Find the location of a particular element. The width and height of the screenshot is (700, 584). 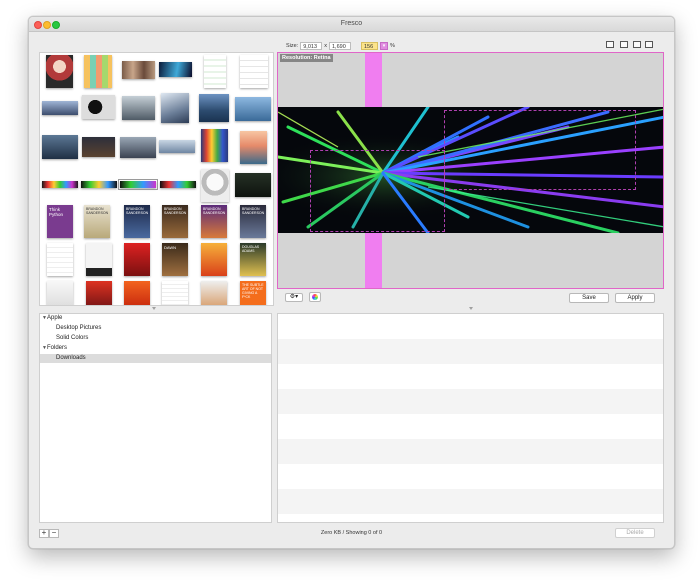

resolution-label: Resolution: Retina is located at coordinates (306, 58).